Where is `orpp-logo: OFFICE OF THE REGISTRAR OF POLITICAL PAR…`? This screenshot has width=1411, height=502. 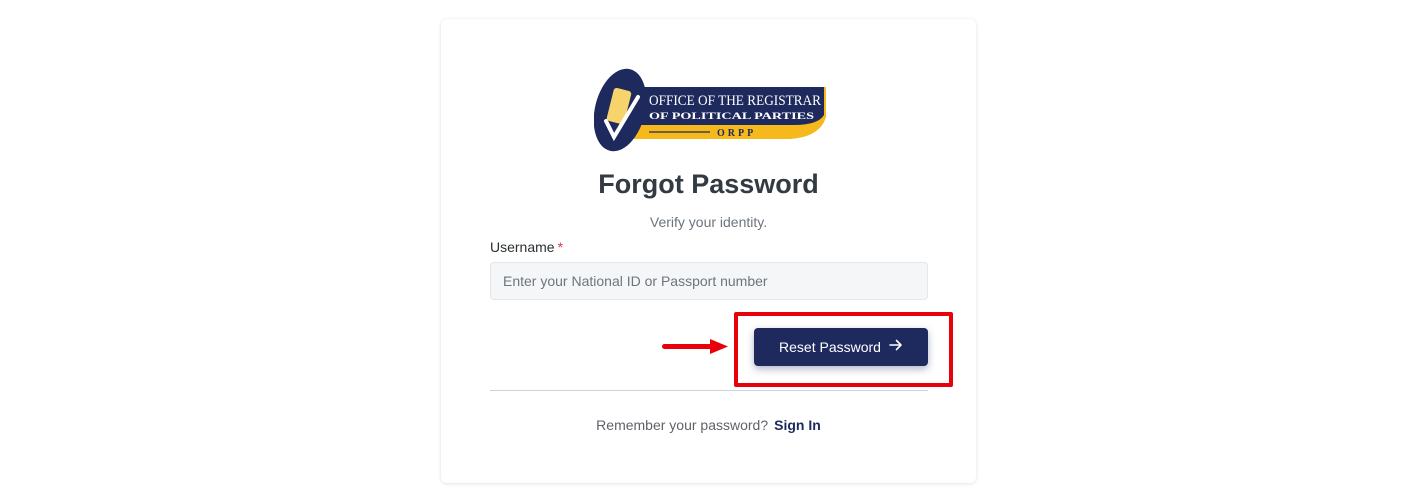
orpp-logo: OFFICE OF THE REGISTRAR OF POLITICAL PAR… is located at coordinates (712, 111).